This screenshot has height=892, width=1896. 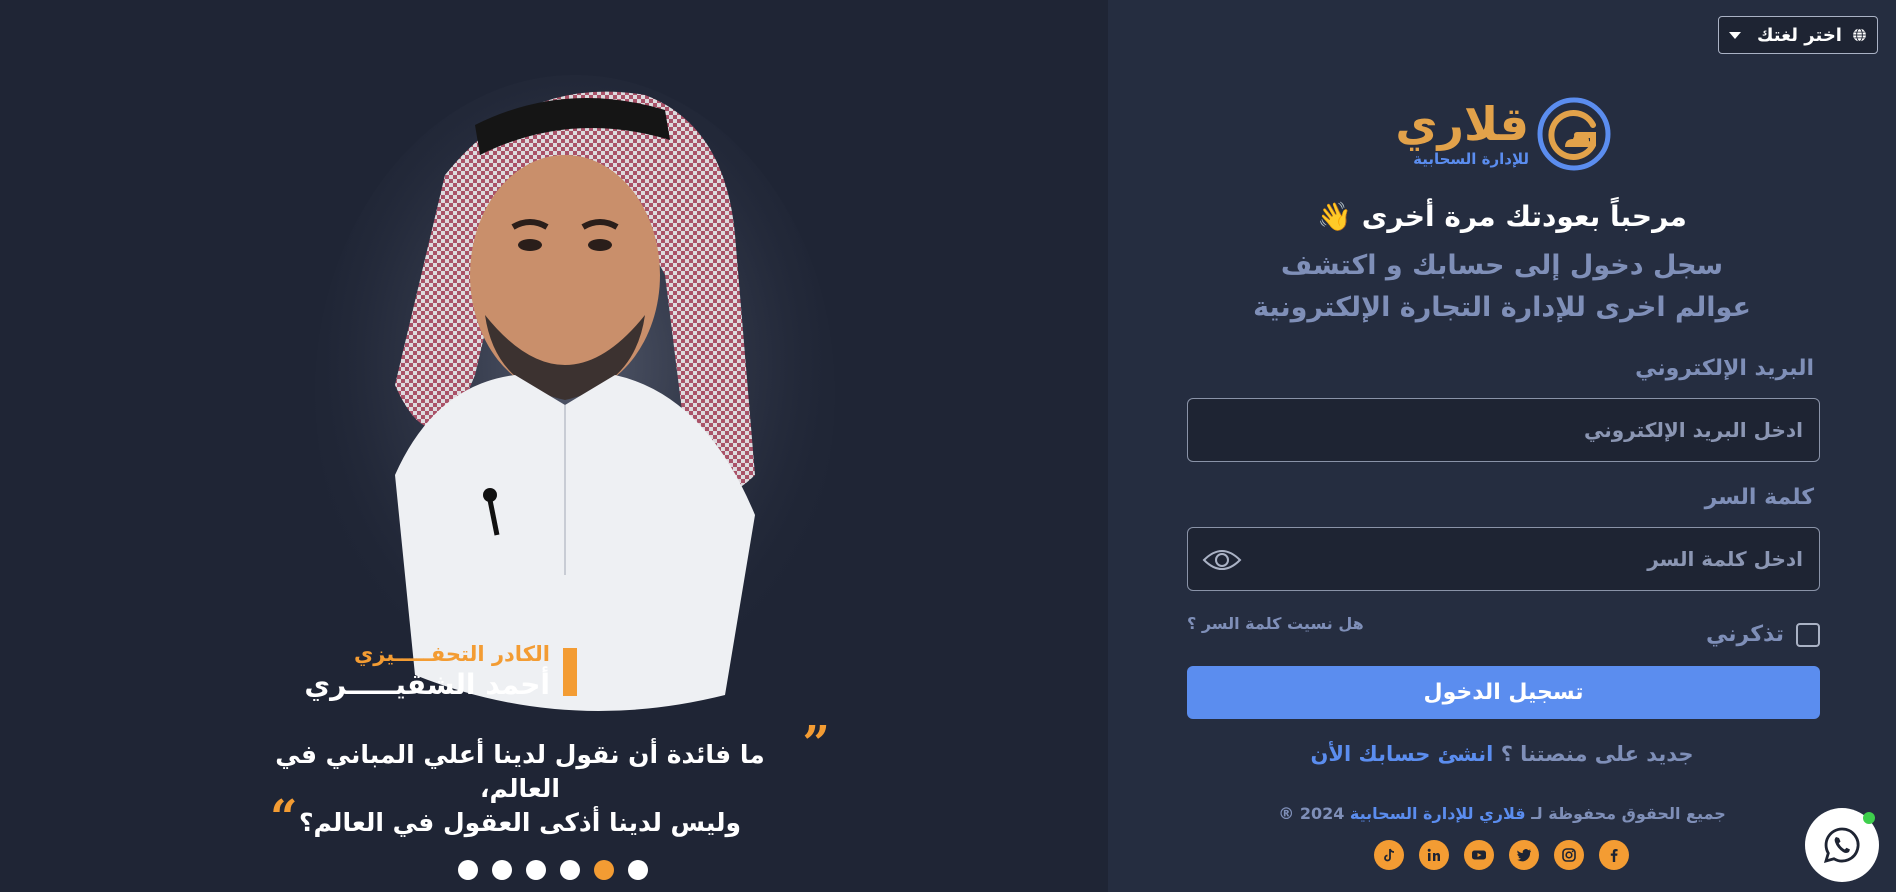 What do you see at coordinates (1389, 855) in the screenshot?
I see `tiktok-icon` at bounding box center [1389, 855].